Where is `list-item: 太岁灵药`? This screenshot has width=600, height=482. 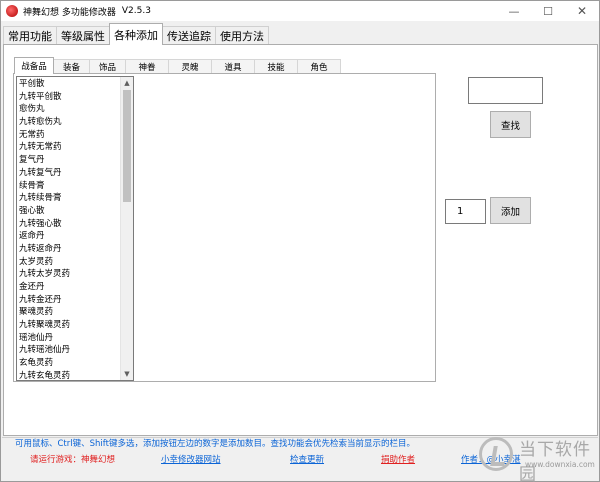 list-item: 太岁灵药 is located at coordinates (69, 262).